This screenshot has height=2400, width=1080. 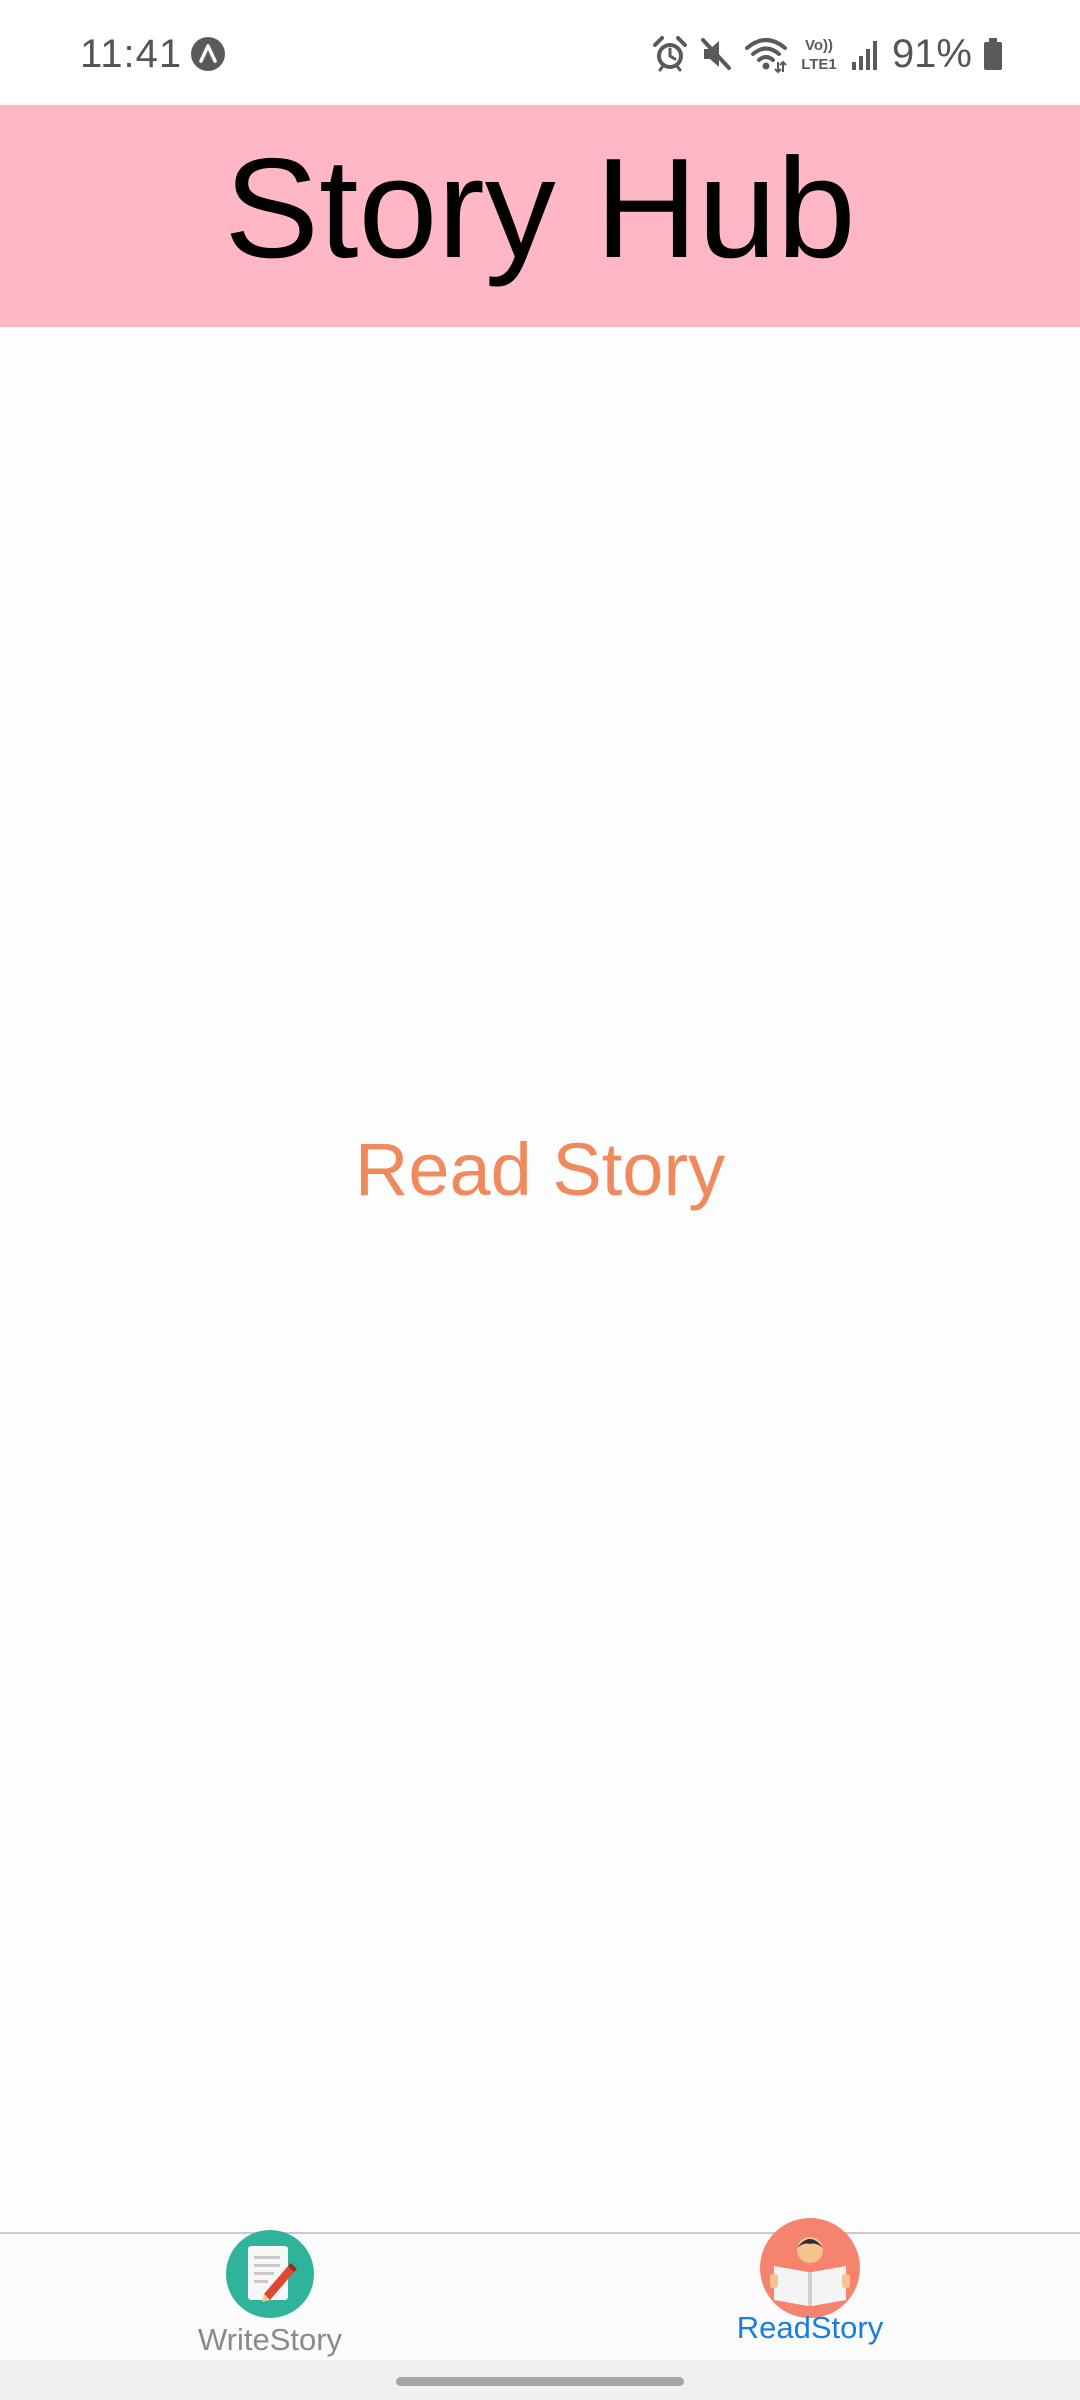 What do you see at coordinates (819, 55) in the screenshot?
I see `network-type-icon: Vo)) LTE1` at bounding box center [819, 55].